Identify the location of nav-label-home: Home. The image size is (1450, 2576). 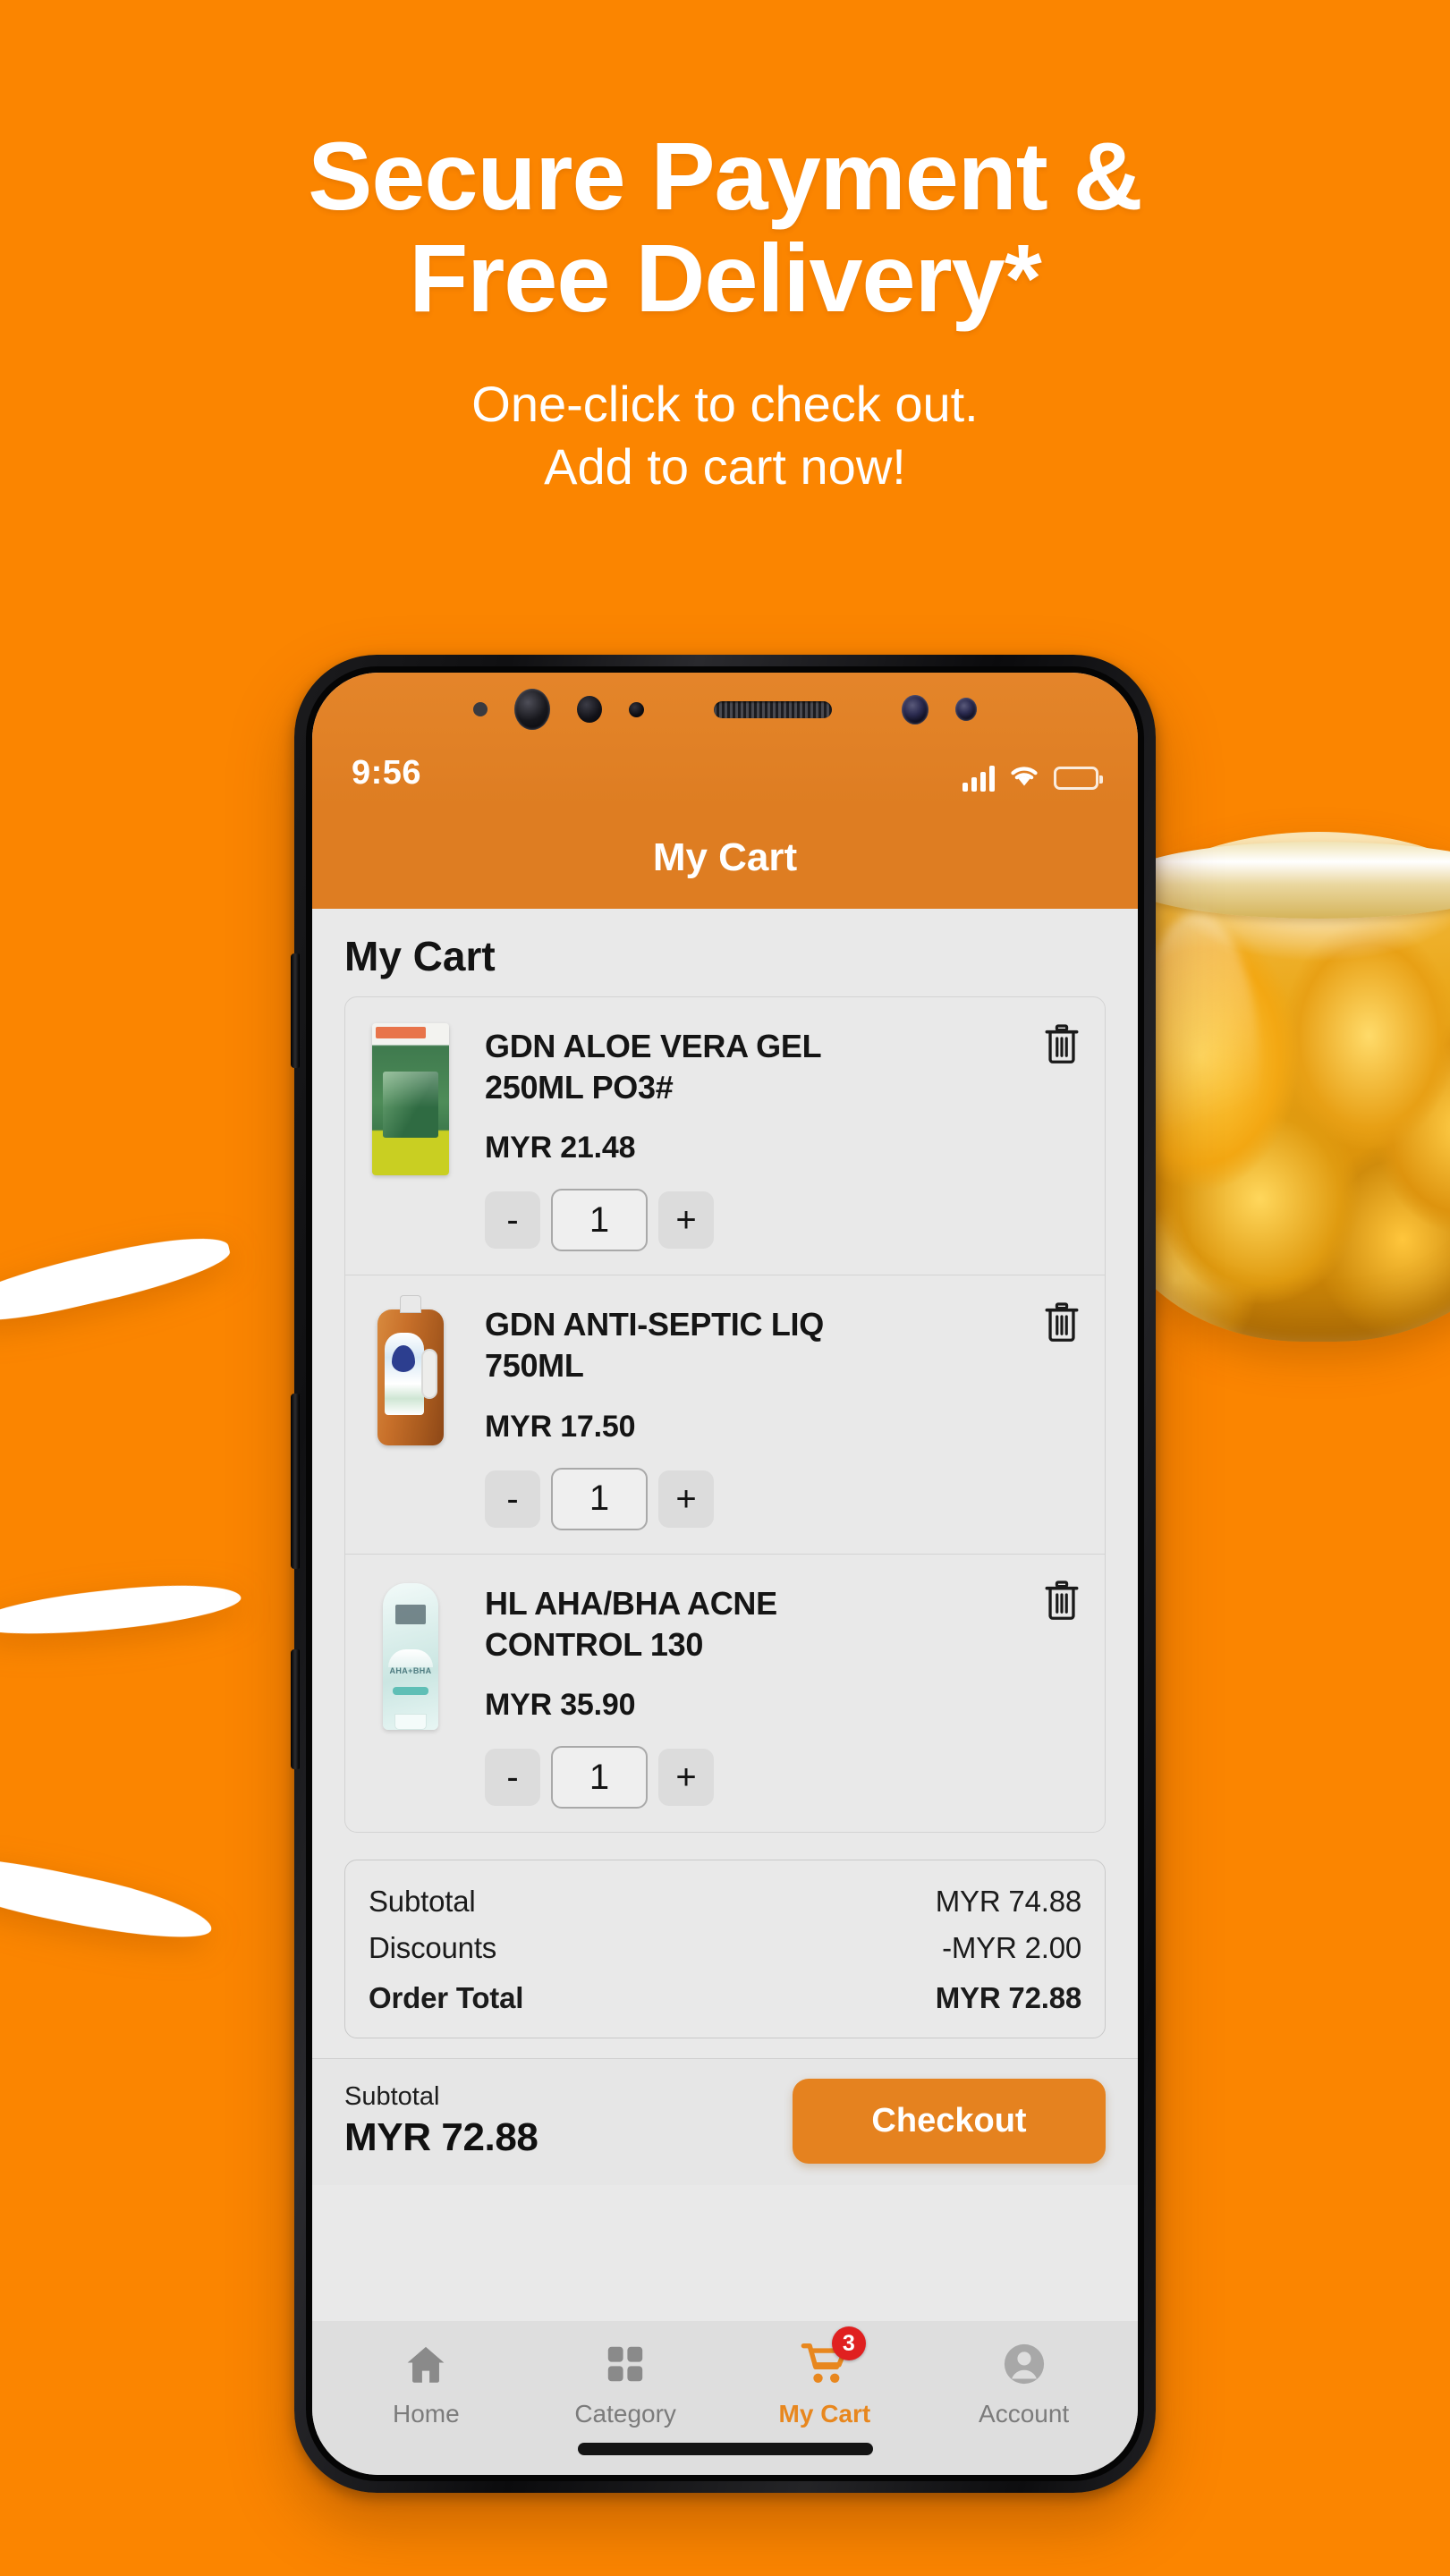
(426, 2414).